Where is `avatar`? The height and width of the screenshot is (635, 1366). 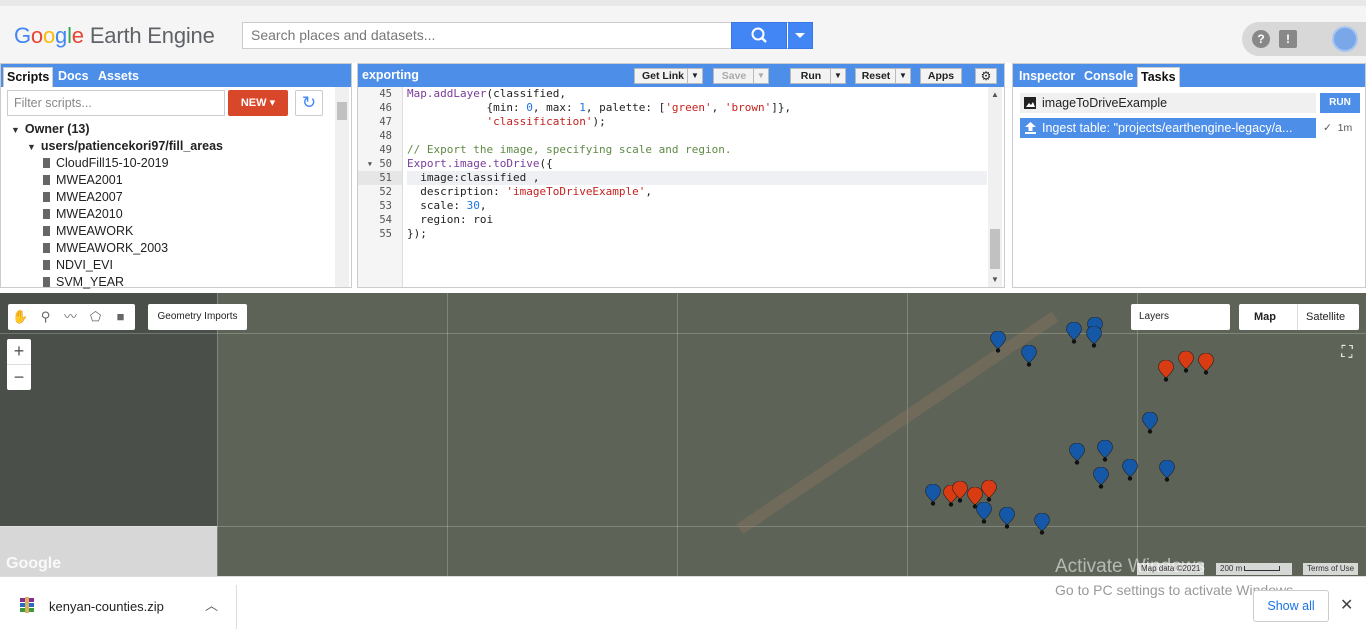 avatar is located at coordinates (1345, 39).